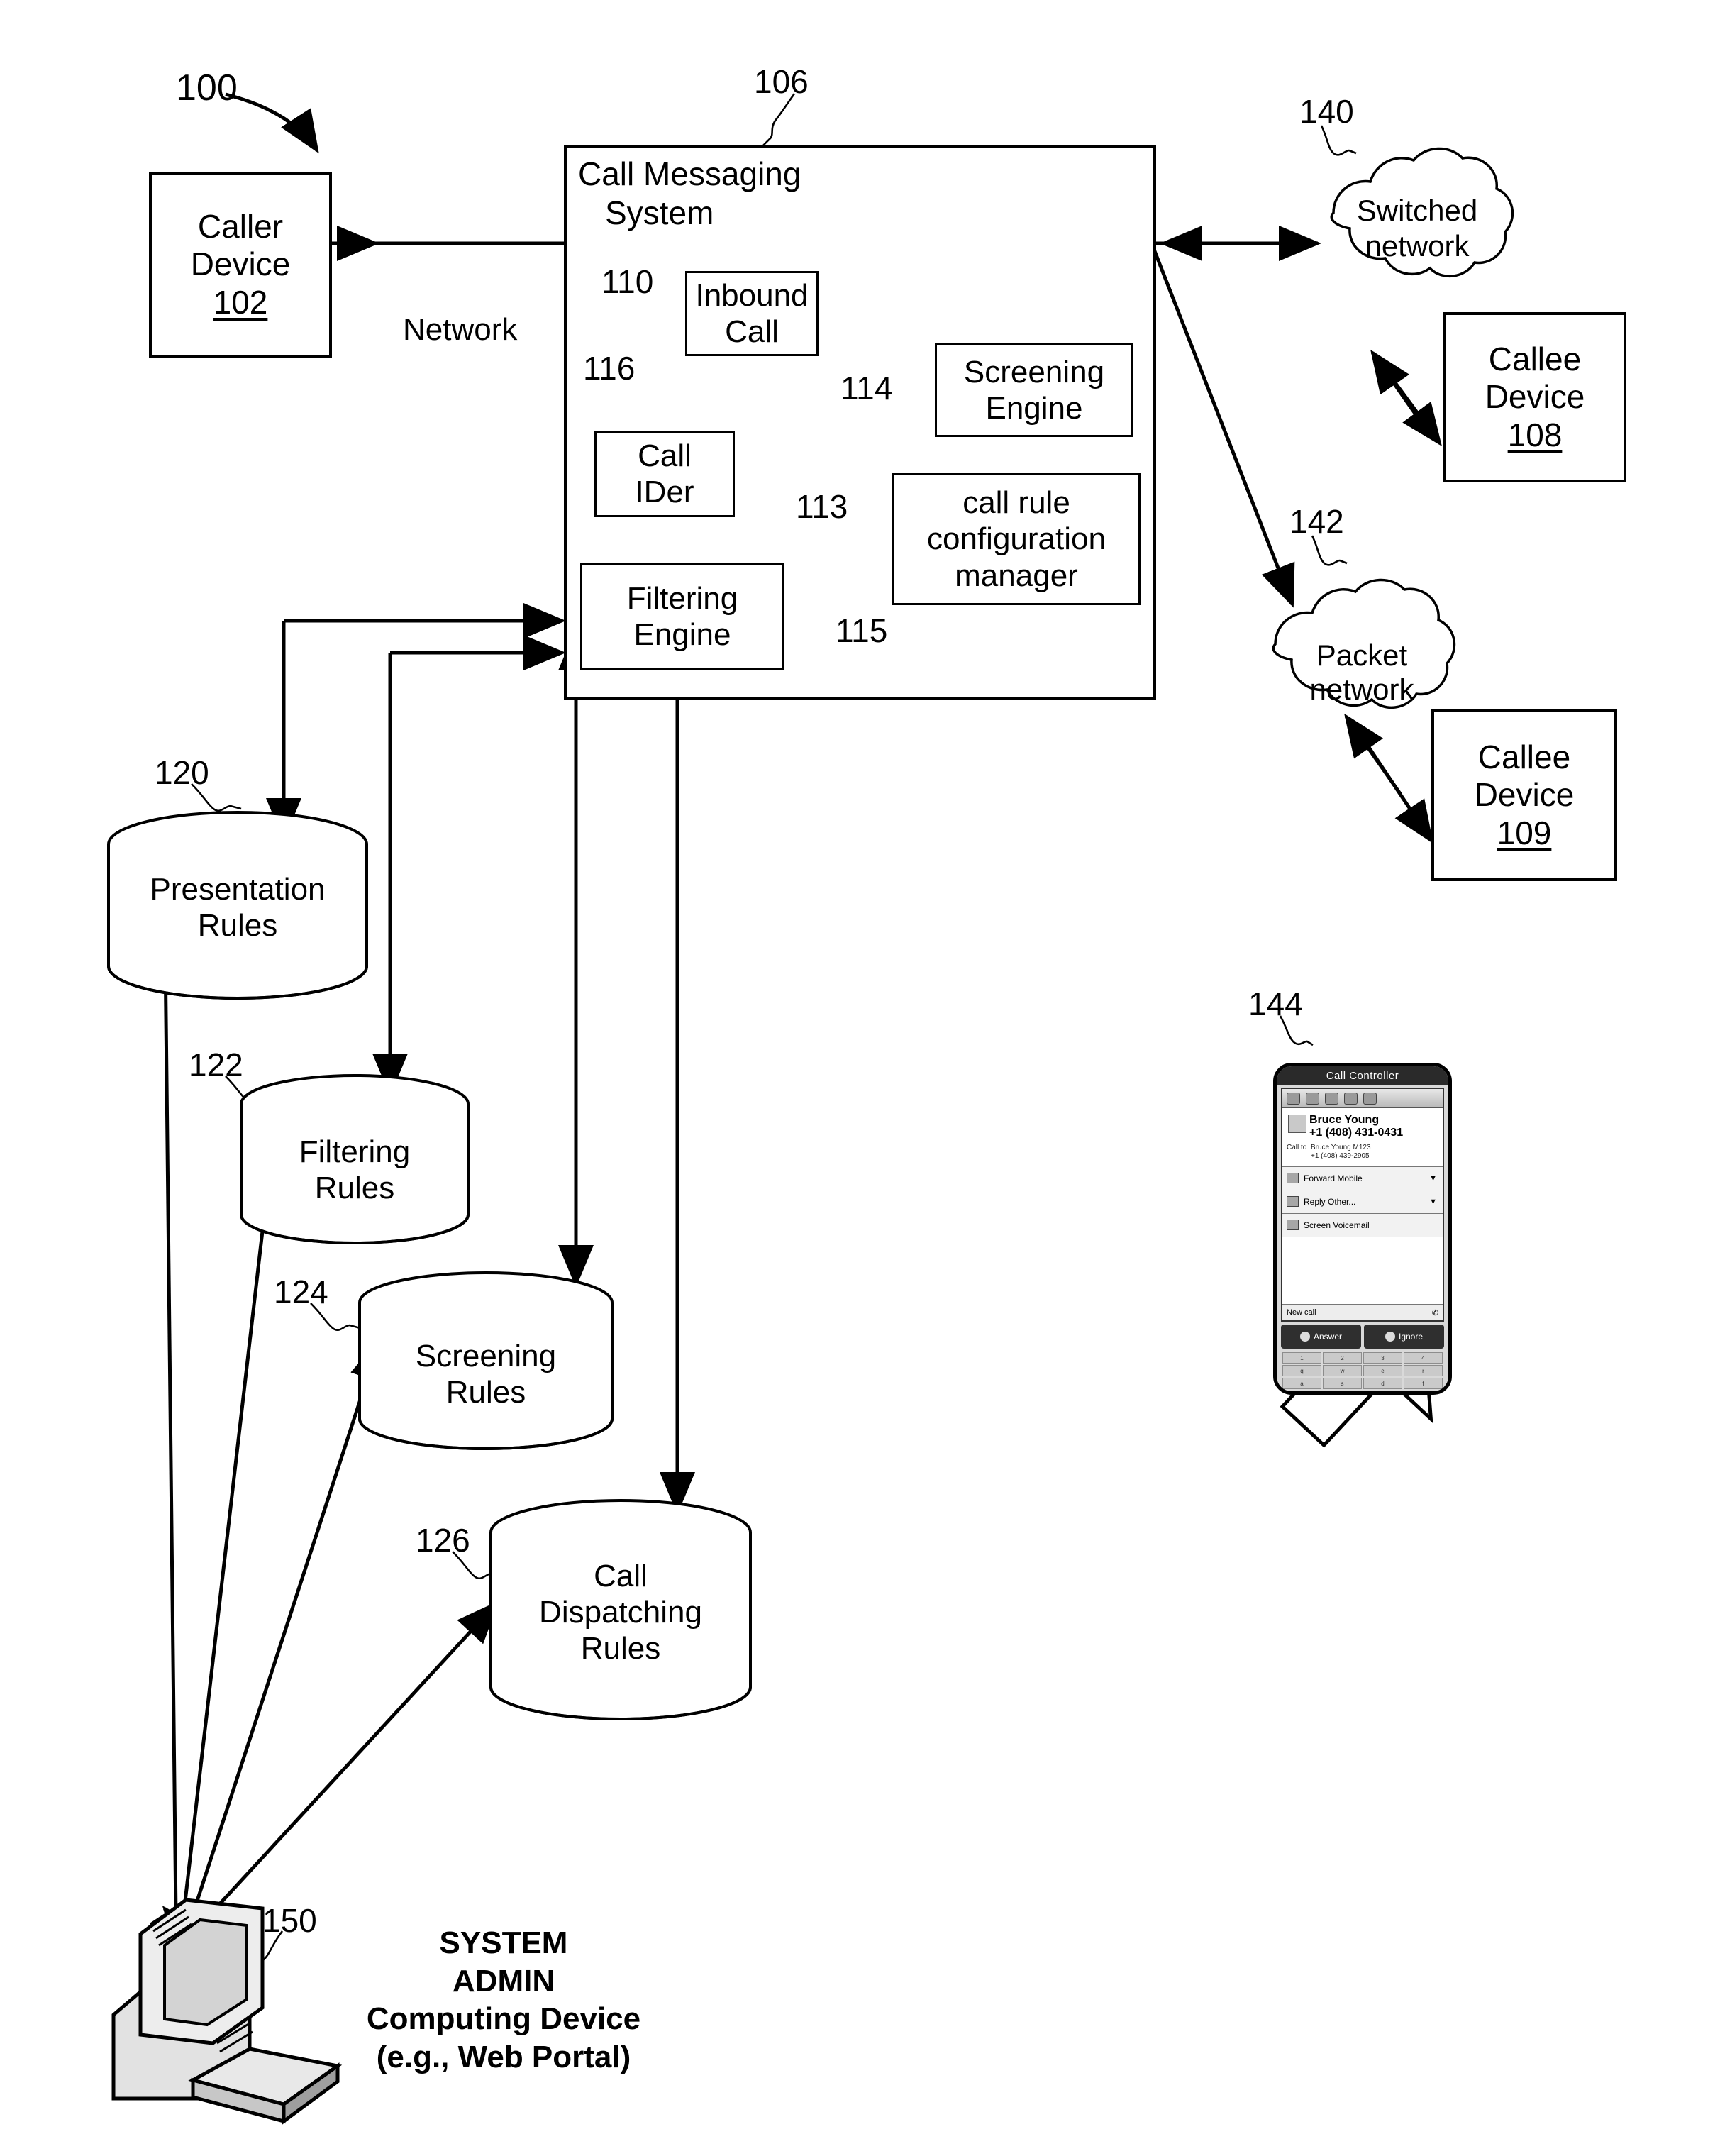 Image resolution: width=1720 pixels, height=2156 pixels. What do you see at coordinates (1343, 1393) in the screenshot?
I see `keypad-key: x` at bounding box center [1343, 1393].